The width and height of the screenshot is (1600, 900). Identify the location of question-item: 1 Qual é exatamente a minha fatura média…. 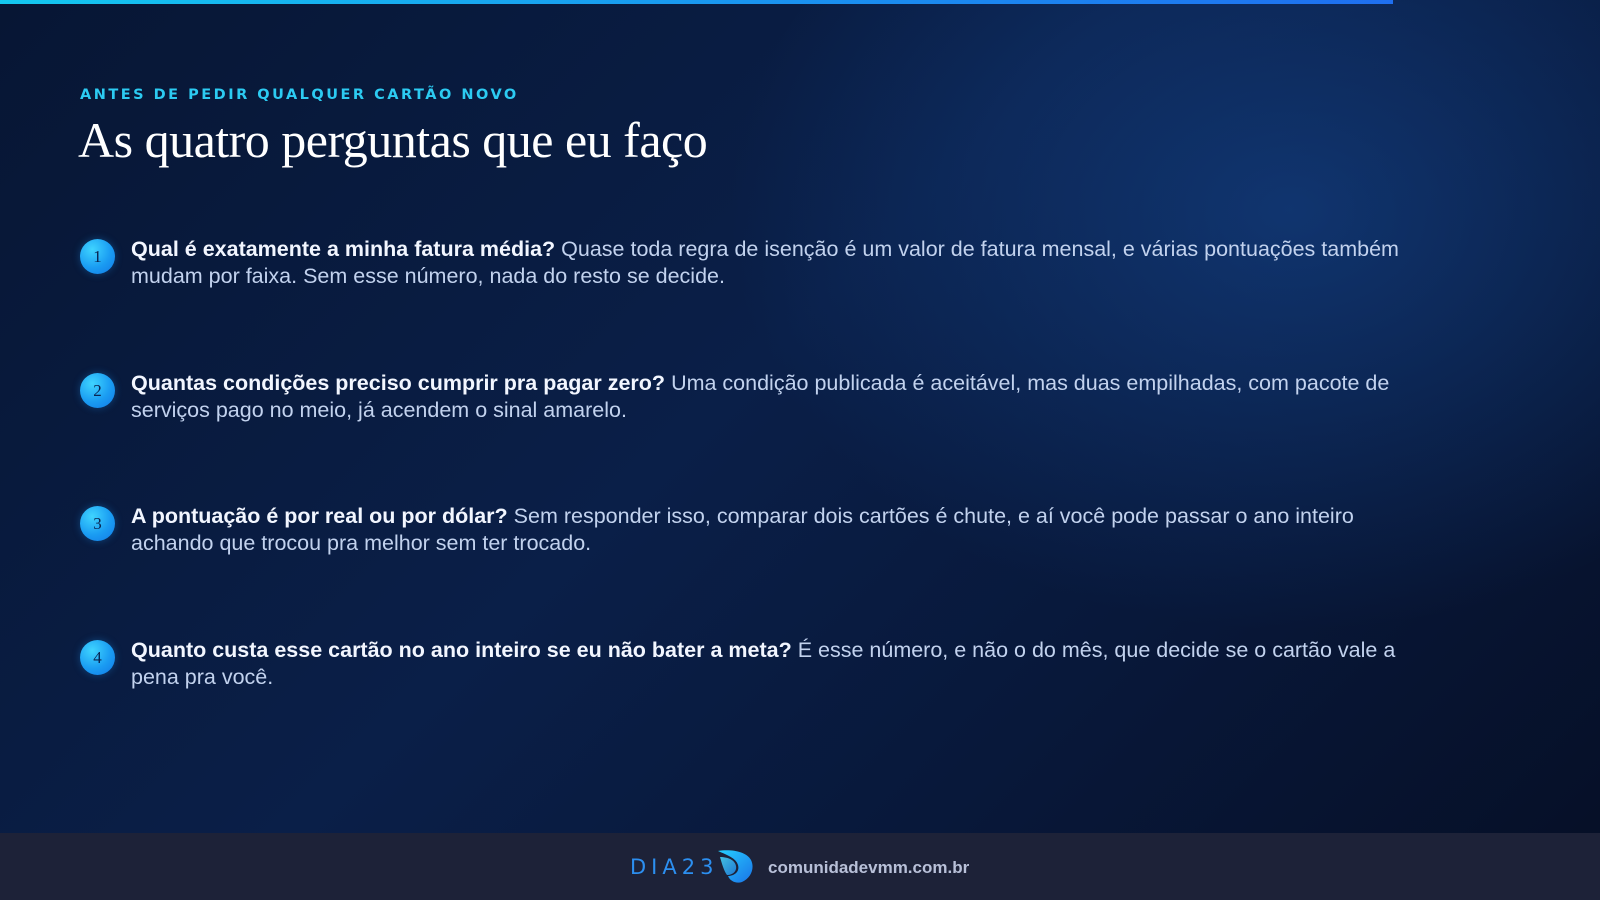
(750, 263).